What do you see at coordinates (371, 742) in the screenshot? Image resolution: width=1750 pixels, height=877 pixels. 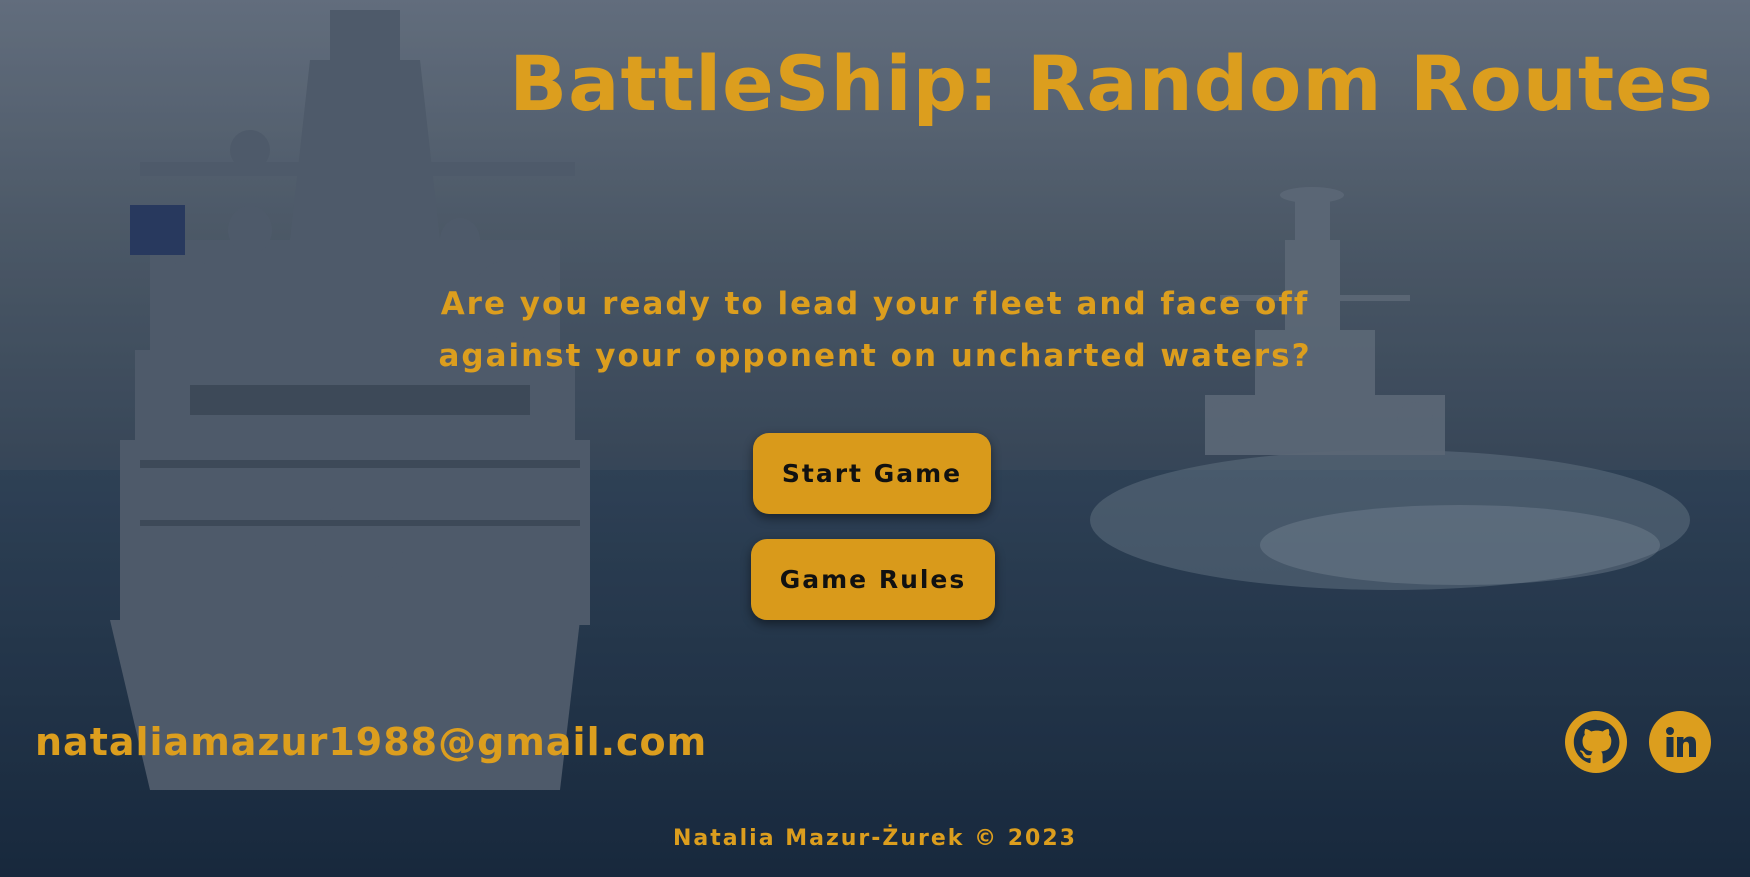 I see `email-link: nataliamazur1988@gmail.com` at bounding box center [371, 742].